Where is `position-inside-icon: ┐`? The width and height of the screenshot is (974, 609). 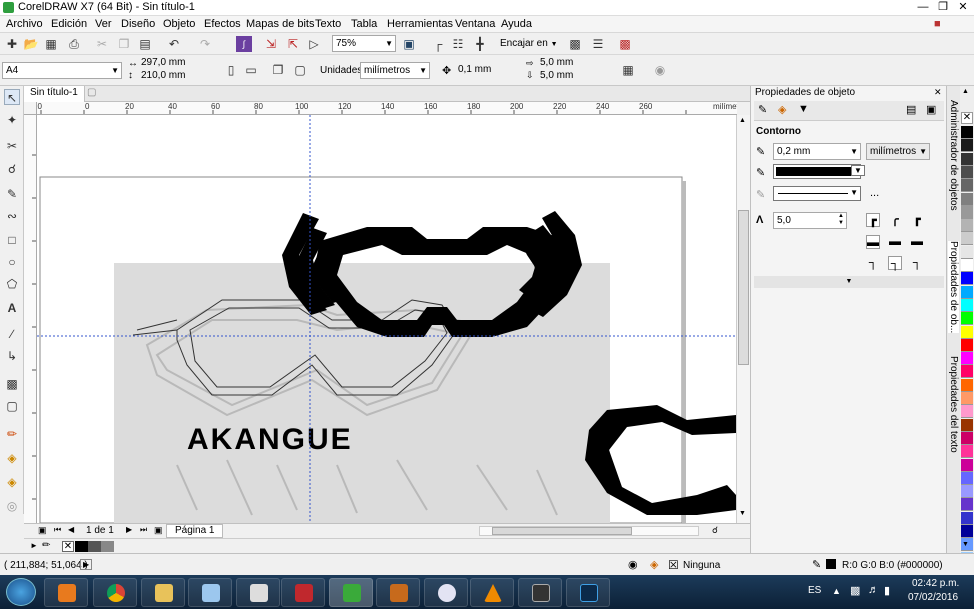
position-inside-icon: ┐ is located at coordinates (917, 263).